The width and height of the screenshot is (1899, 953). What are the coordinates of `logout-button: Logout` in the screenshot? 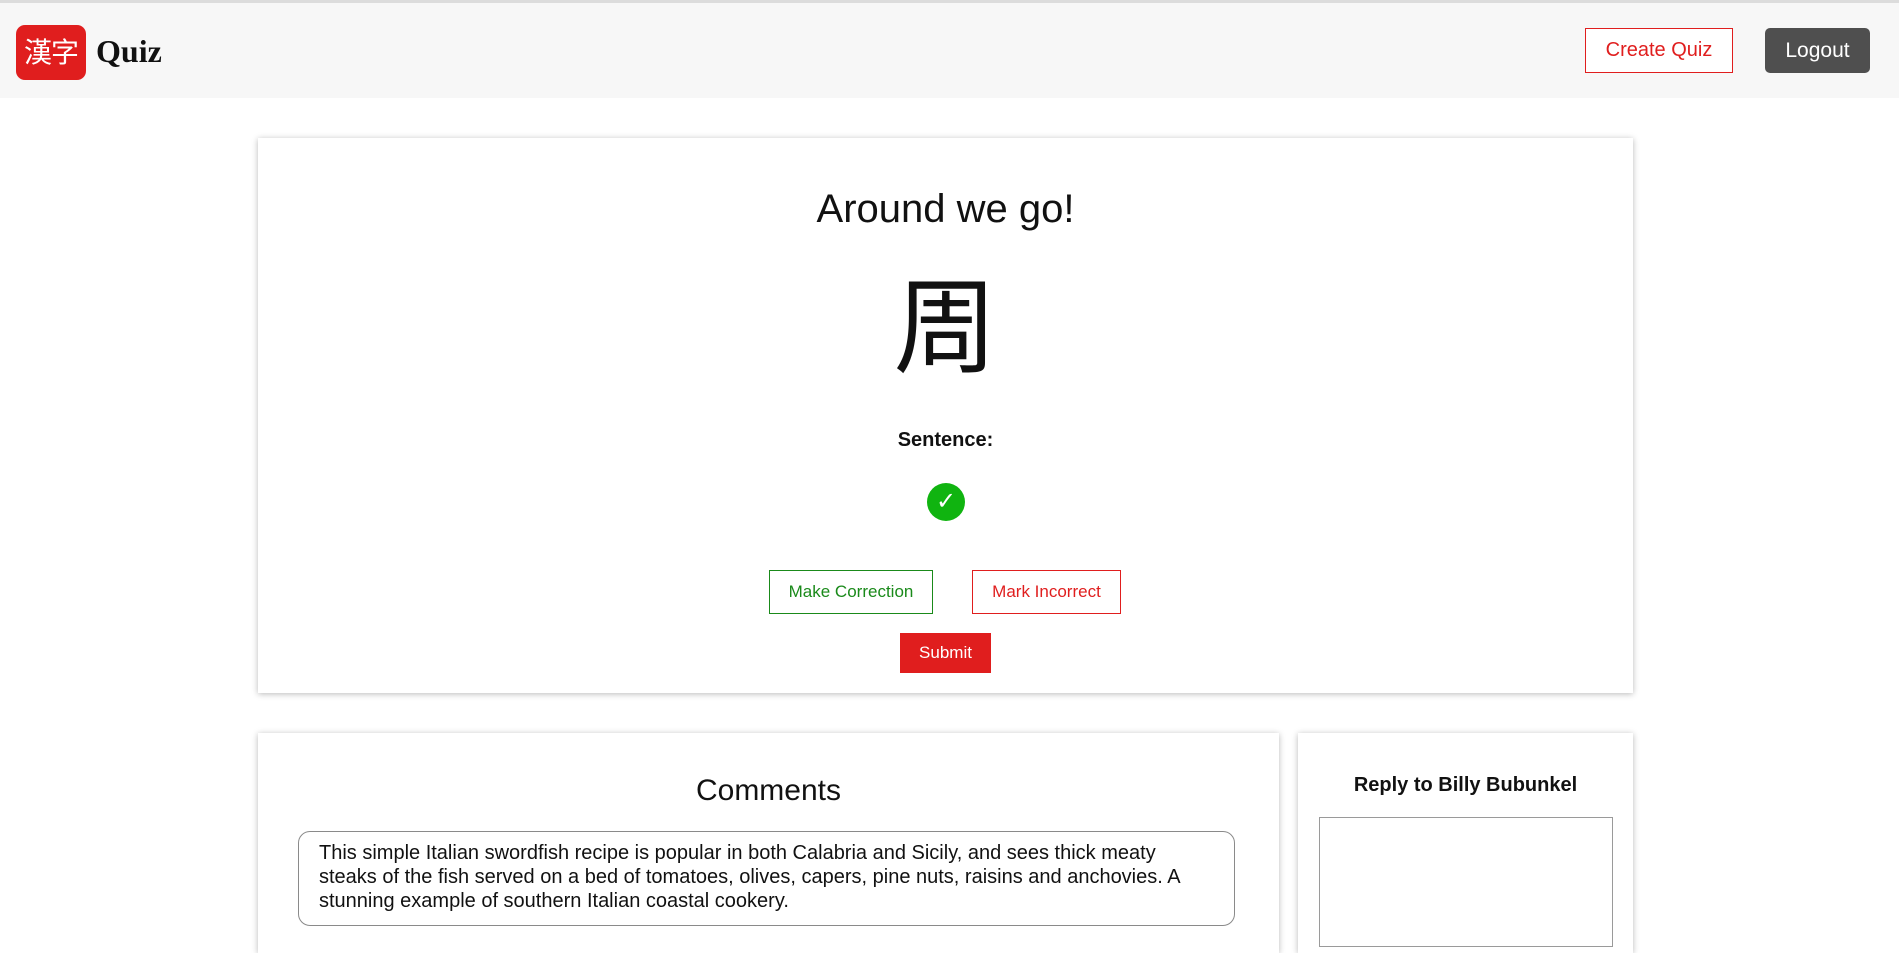 It's located at (1817, 50).